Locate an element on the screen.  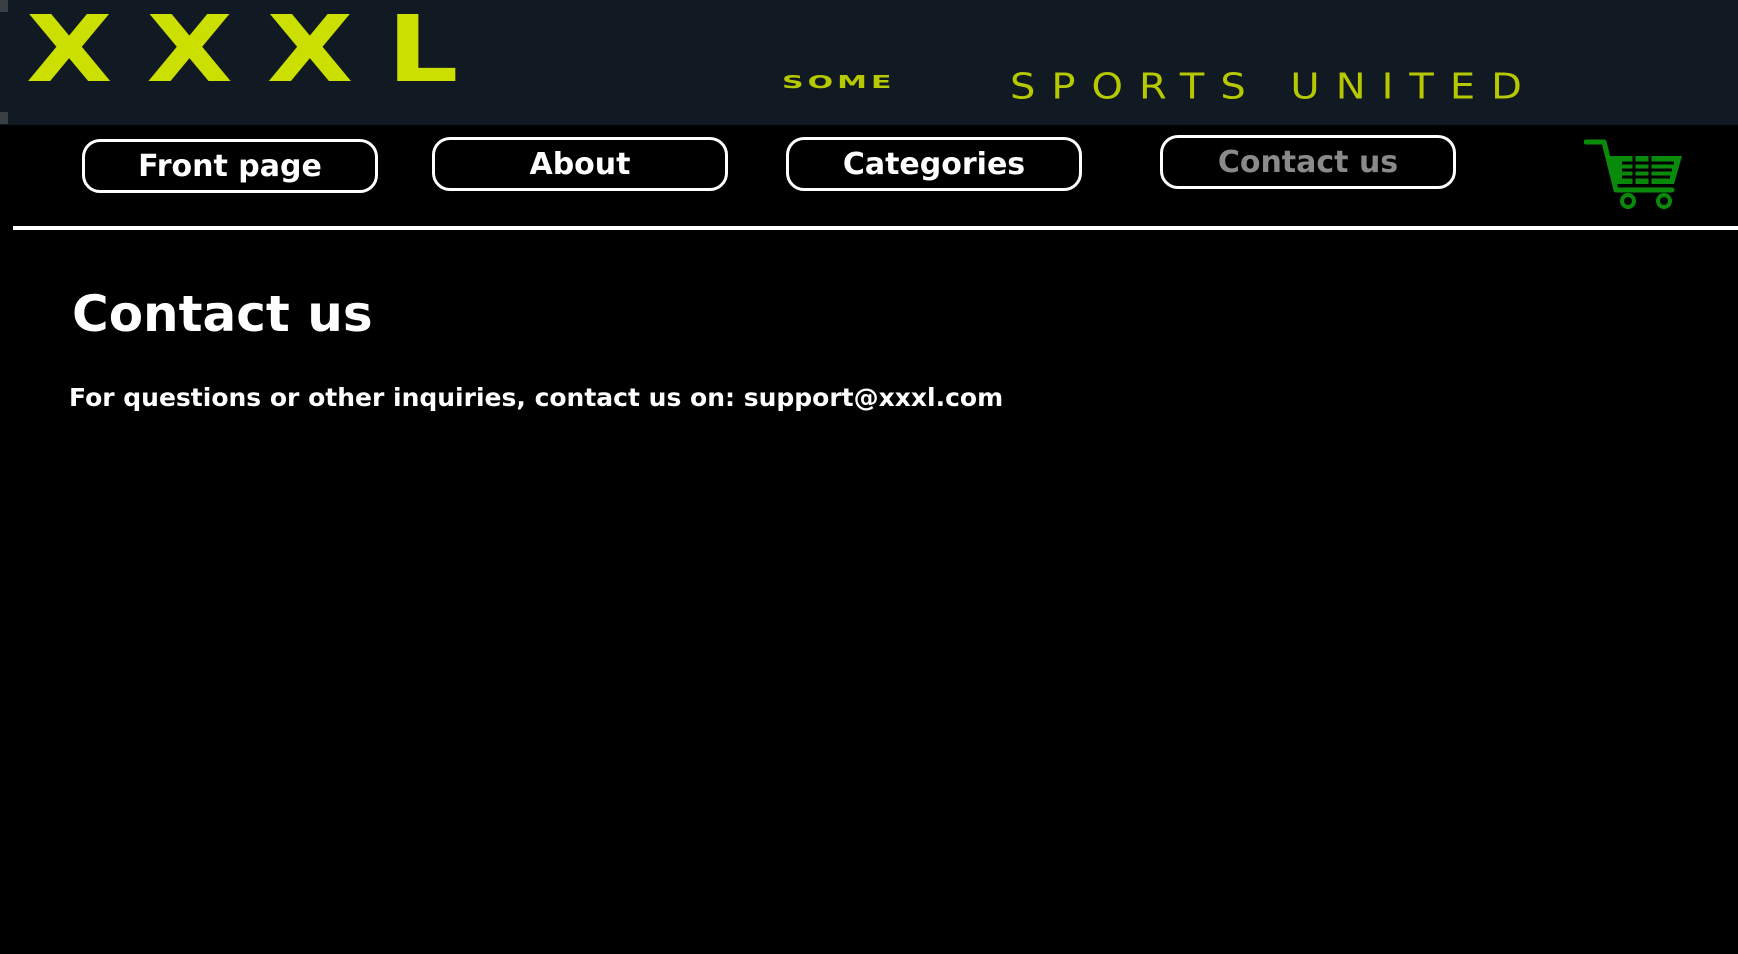
header-banner: XXXL SOME SPORTS UNITED is located at coordinates (869, 62).